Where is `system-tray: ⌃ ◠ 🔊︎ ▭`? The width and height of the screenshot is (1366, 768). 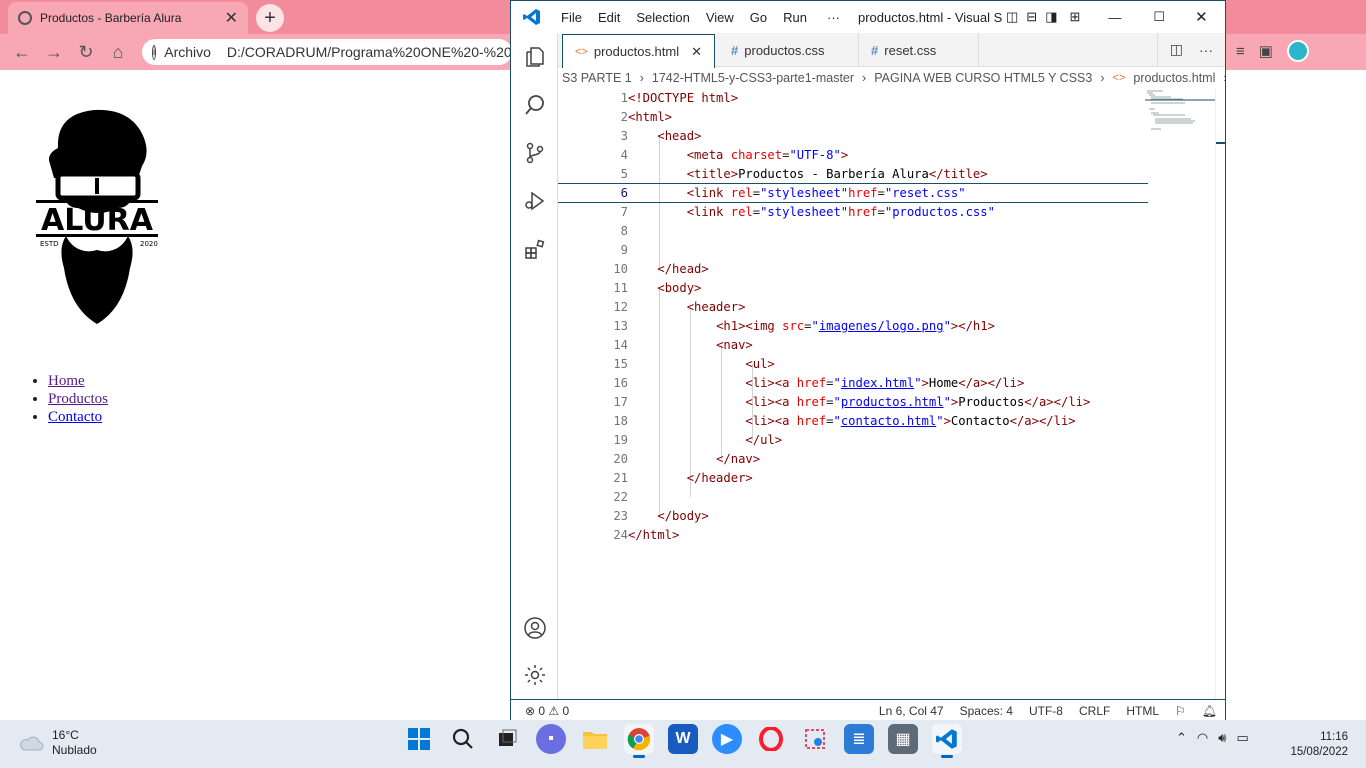 system-tray: ⌃ ◠ 🔊︎ ▭ is located at coordinates (1212, 738).